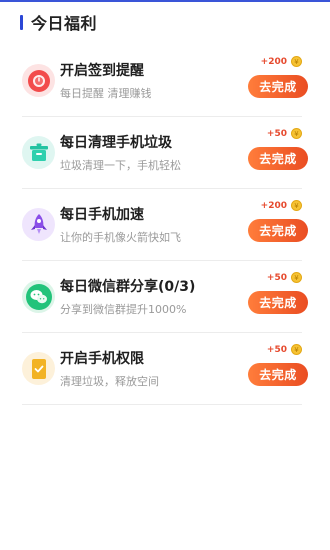  What do you see at coordinates (38, 296) in the screenshot?
I see `wechat-icon` at bounding box center [38, 296].